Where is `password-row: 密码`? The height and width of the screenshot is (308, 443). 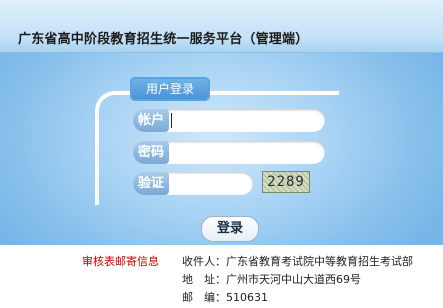
password-row: 密码 is located at coordinates (229, 152).